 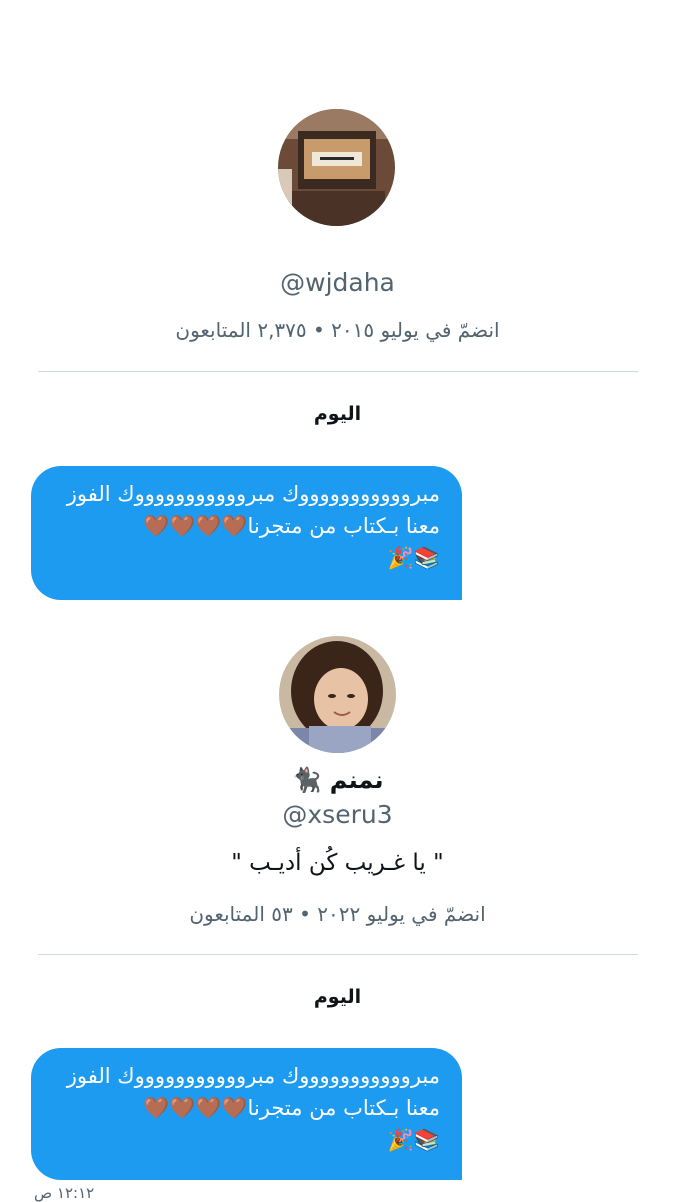 What do you see at coordinates (337, 863) in the screenshot?
I see `bio: " يا غـريب كُن أديـب "` at bounding box center [337, 863].